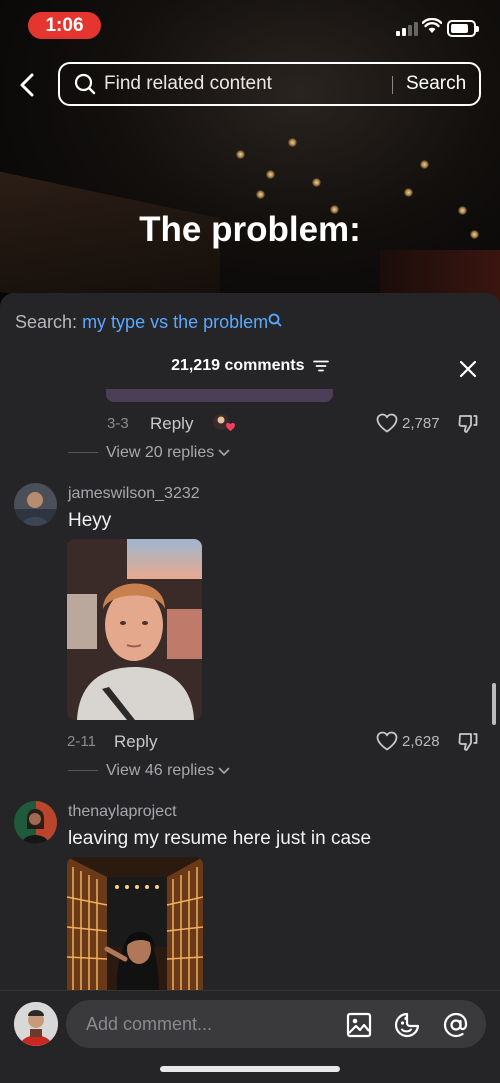 The height and width of the screenshot is (1083, 500). I want to click on like-count: 2,787, so click(421, 423).